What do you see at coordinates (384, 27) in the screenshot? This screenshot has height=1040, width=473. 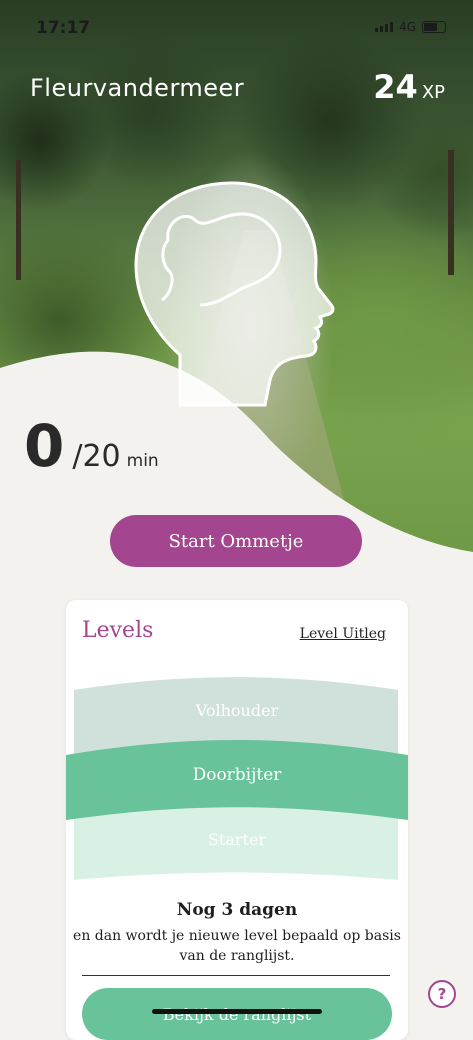 I see `signal-icon` at bounding box center [384, 27].